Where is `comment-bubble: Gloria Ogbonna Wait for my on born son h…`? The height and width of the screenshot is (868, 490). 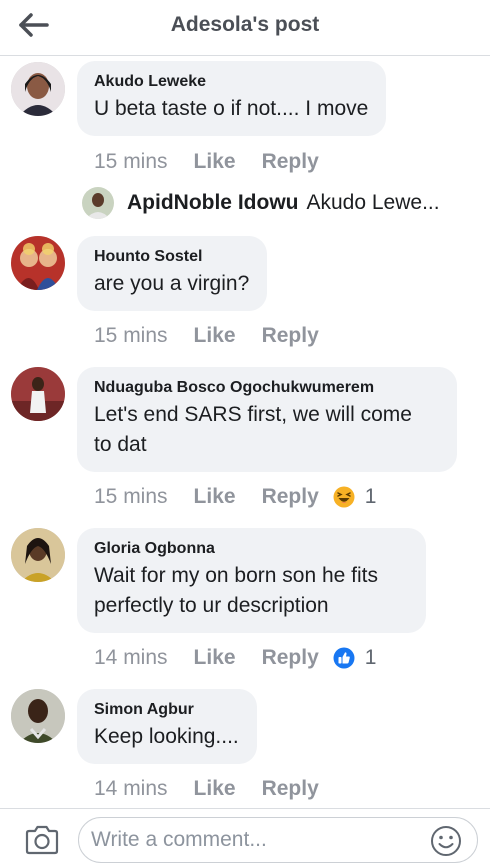
comment-bubble: Gloria Ogbonna Wait for my on born son h… is located at coordinates (251, 580).